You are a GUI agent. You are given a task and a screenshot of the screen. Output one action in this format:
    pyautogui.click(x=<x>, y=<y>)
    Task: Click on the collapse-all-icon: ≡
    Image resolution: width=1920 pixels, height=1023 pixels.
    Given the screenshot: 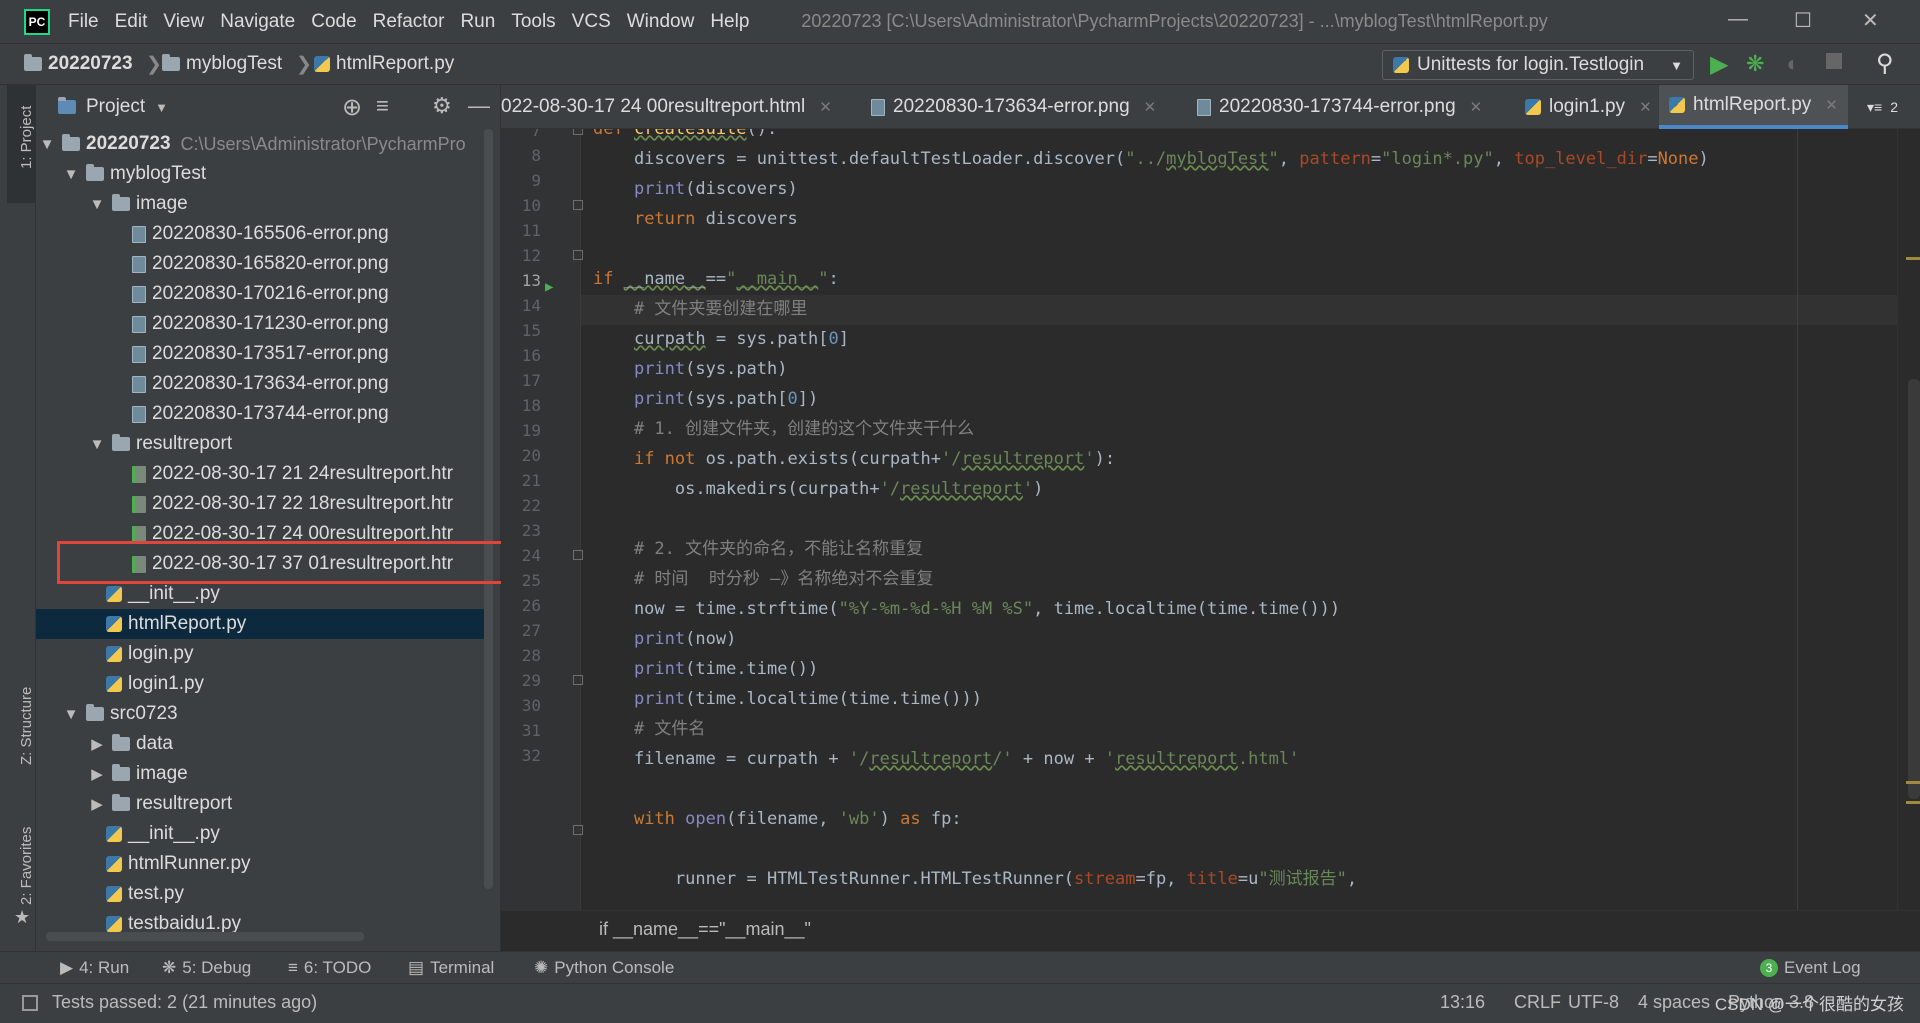 What is the action you would take?
    pyautogui.click(x=382, y=106)
    